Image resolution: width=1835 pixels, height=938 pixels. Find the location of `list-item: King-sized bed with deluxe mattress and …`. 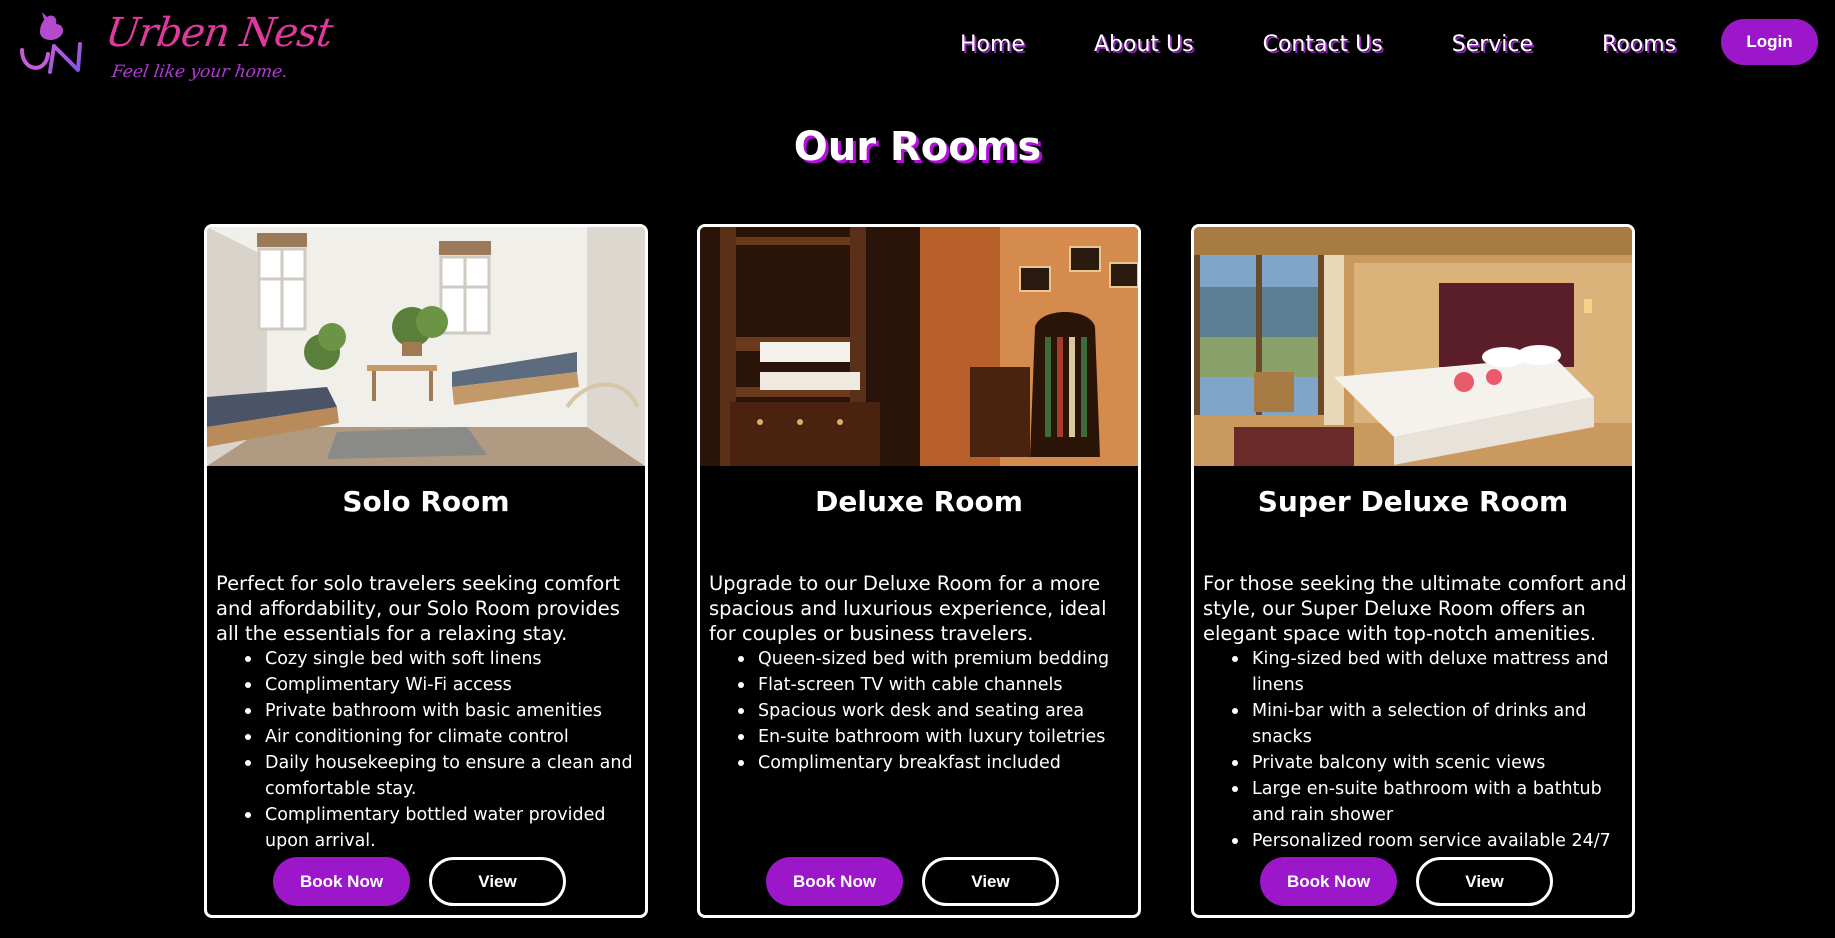

list-item: King-sized bed with deluxe mattress and … is located at coordinates (1431, 672).